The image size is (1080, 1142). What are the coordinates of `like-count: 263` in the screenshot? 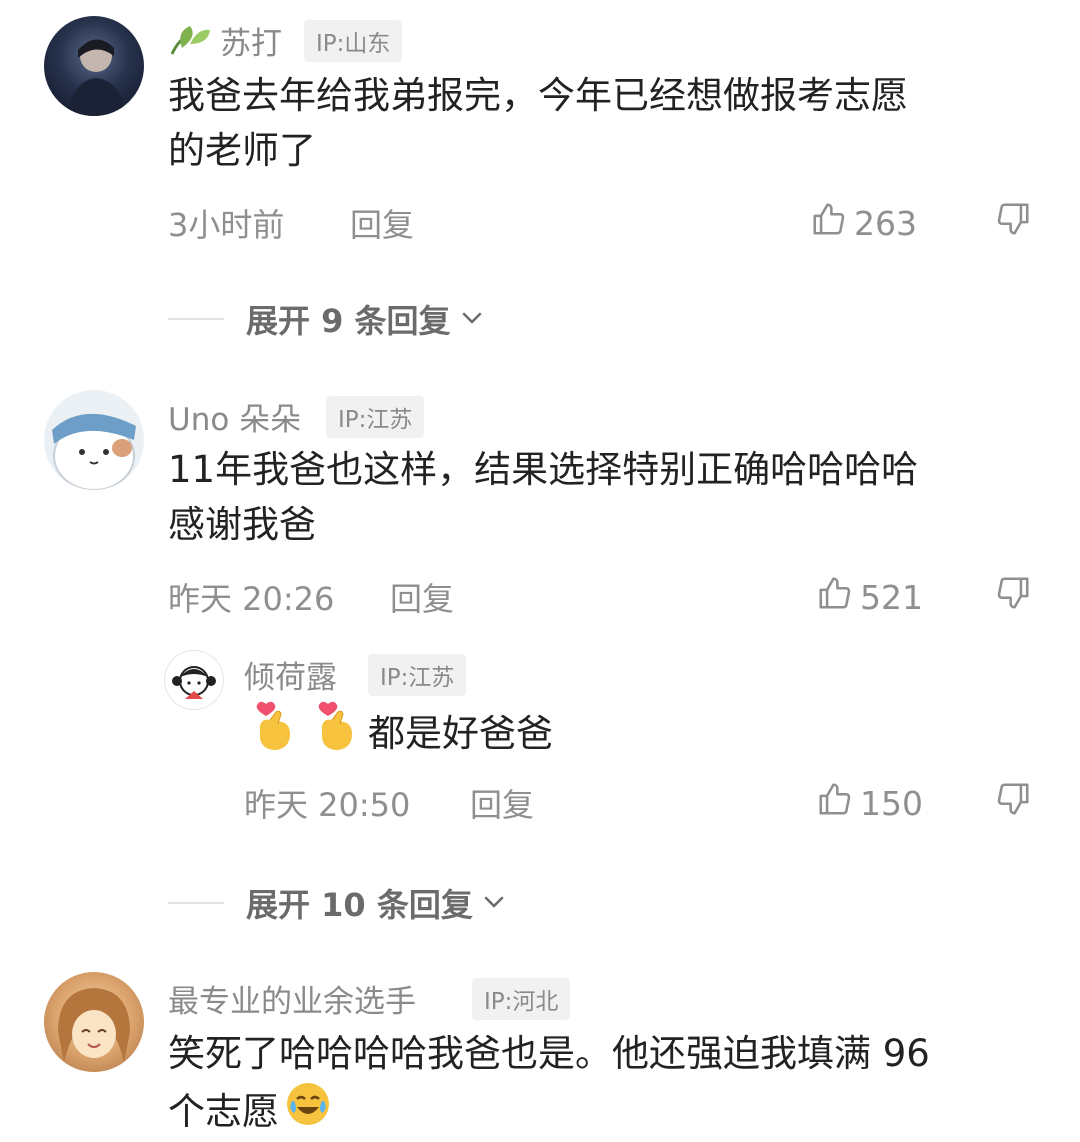 It's located at (885, 223).